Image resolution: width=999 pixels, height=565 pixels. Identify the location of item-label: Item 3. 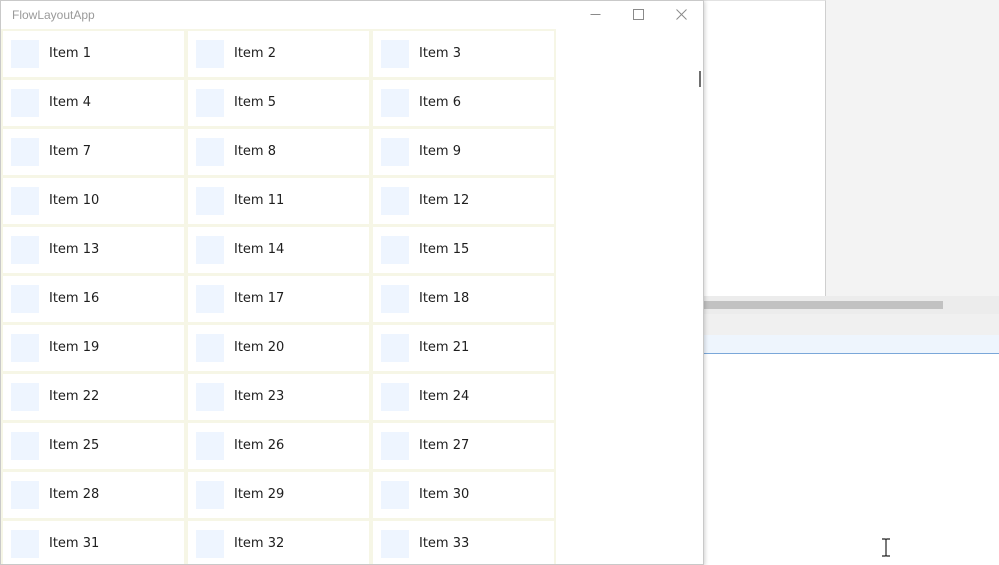
(440, 53).